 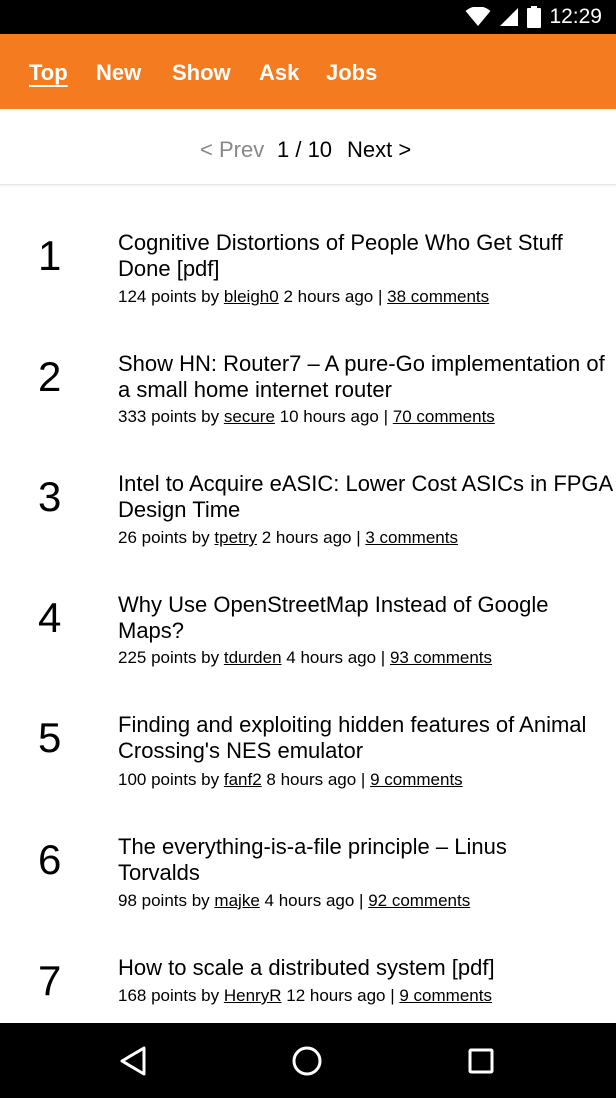 What do you see at coordinates (340, 995) in the screenshot?
I see `story-time: 12 hours ago |` at bounding box center [340, 995].